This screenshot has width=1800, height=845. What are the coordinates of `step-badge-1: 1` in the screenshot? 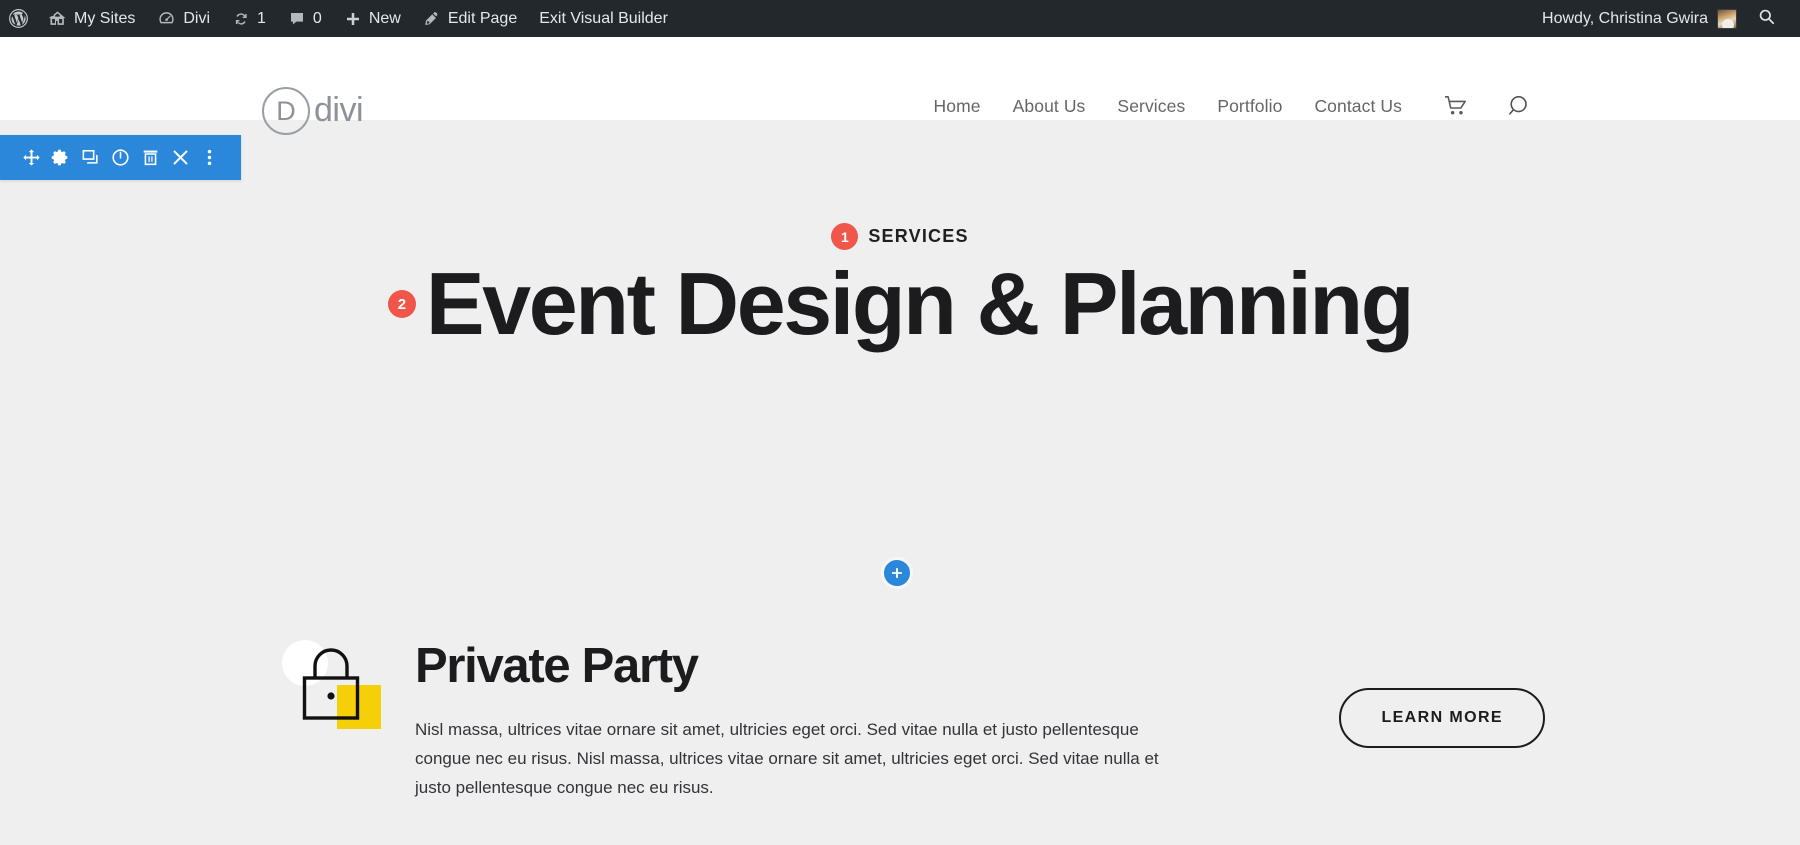 It's located at (845, 236).